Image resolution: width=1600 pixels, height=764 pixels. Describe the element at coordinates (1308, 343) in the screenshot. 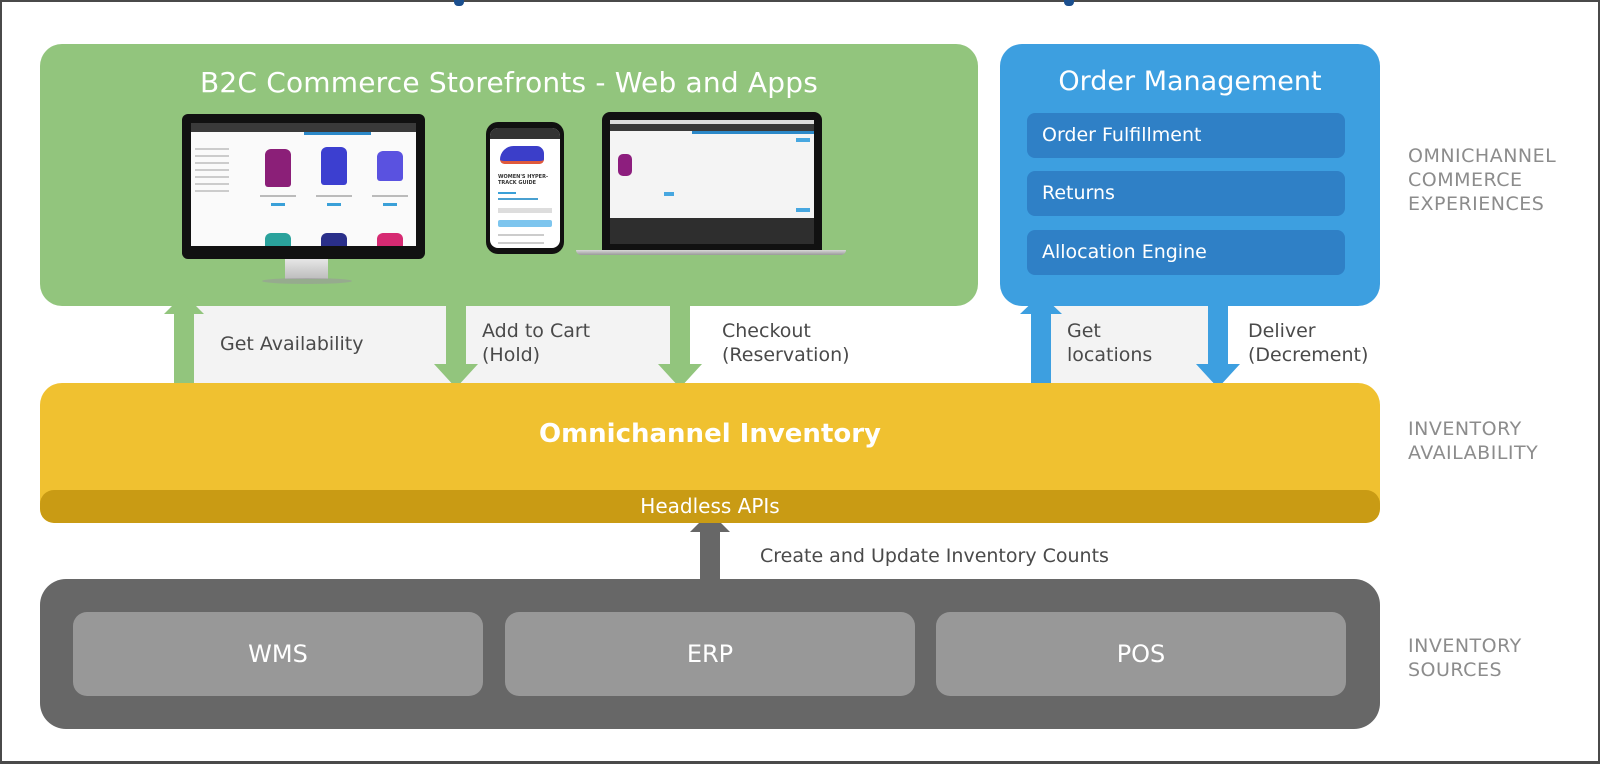

I see `flow-label-deliver: Deliver (Decrement)` at that location.